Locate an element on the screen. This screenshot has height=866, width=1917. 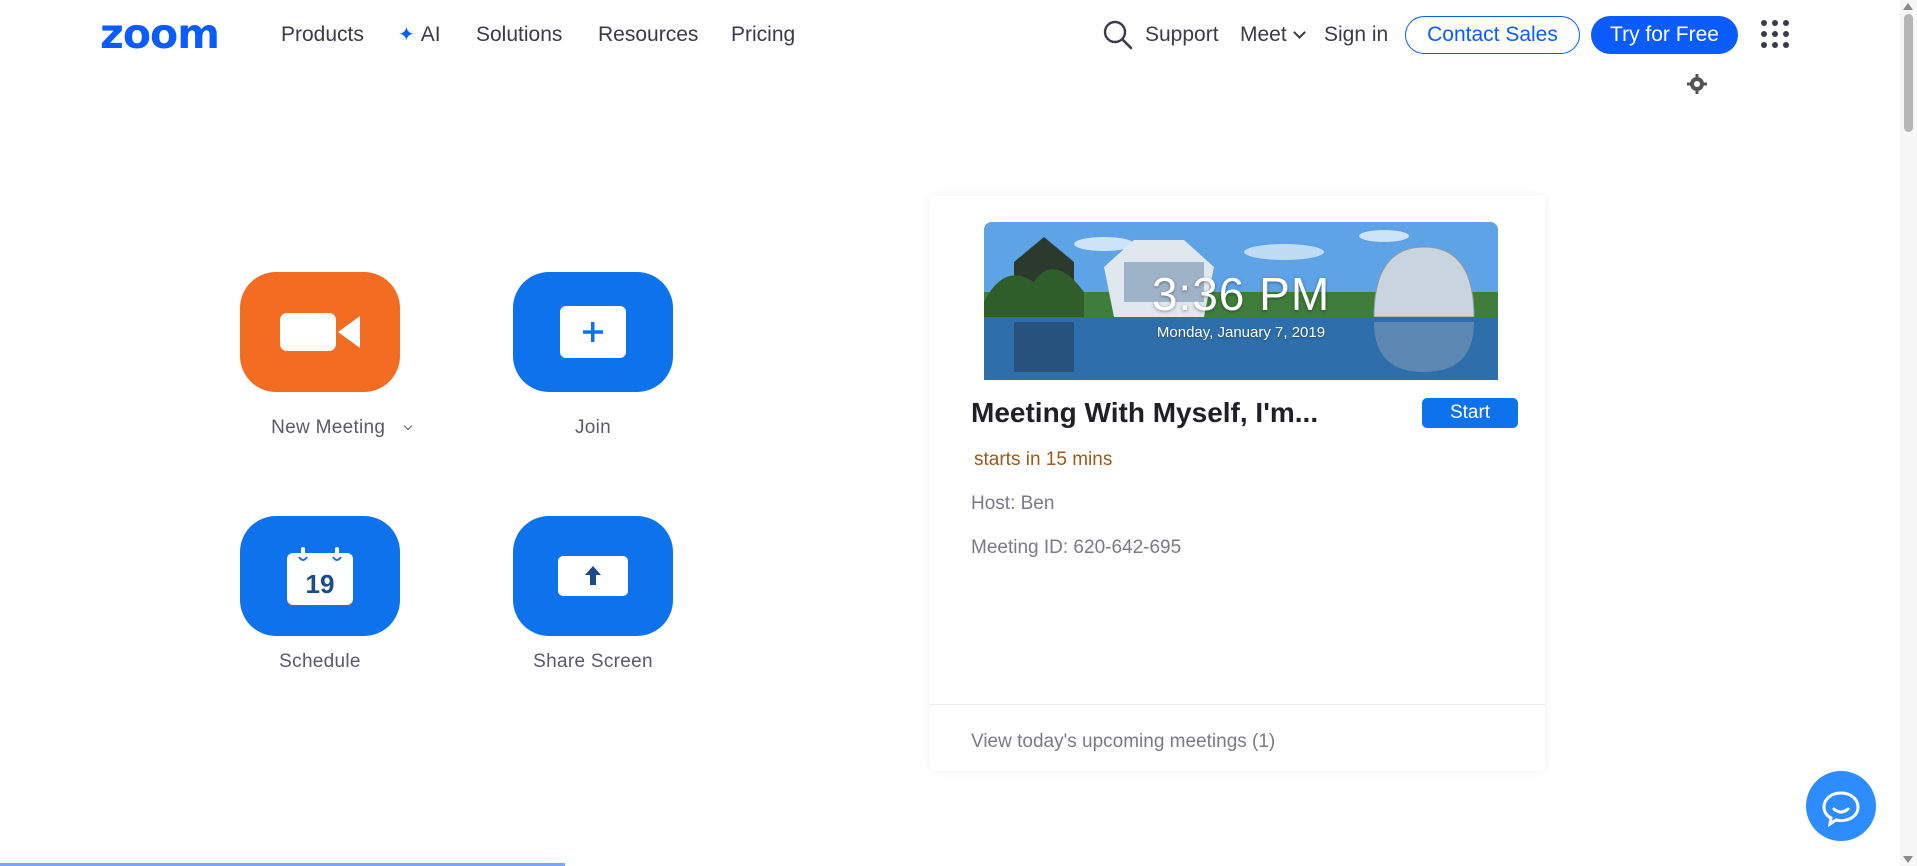
sparkle-icon: ✦ is located at coordinates (406, 35).